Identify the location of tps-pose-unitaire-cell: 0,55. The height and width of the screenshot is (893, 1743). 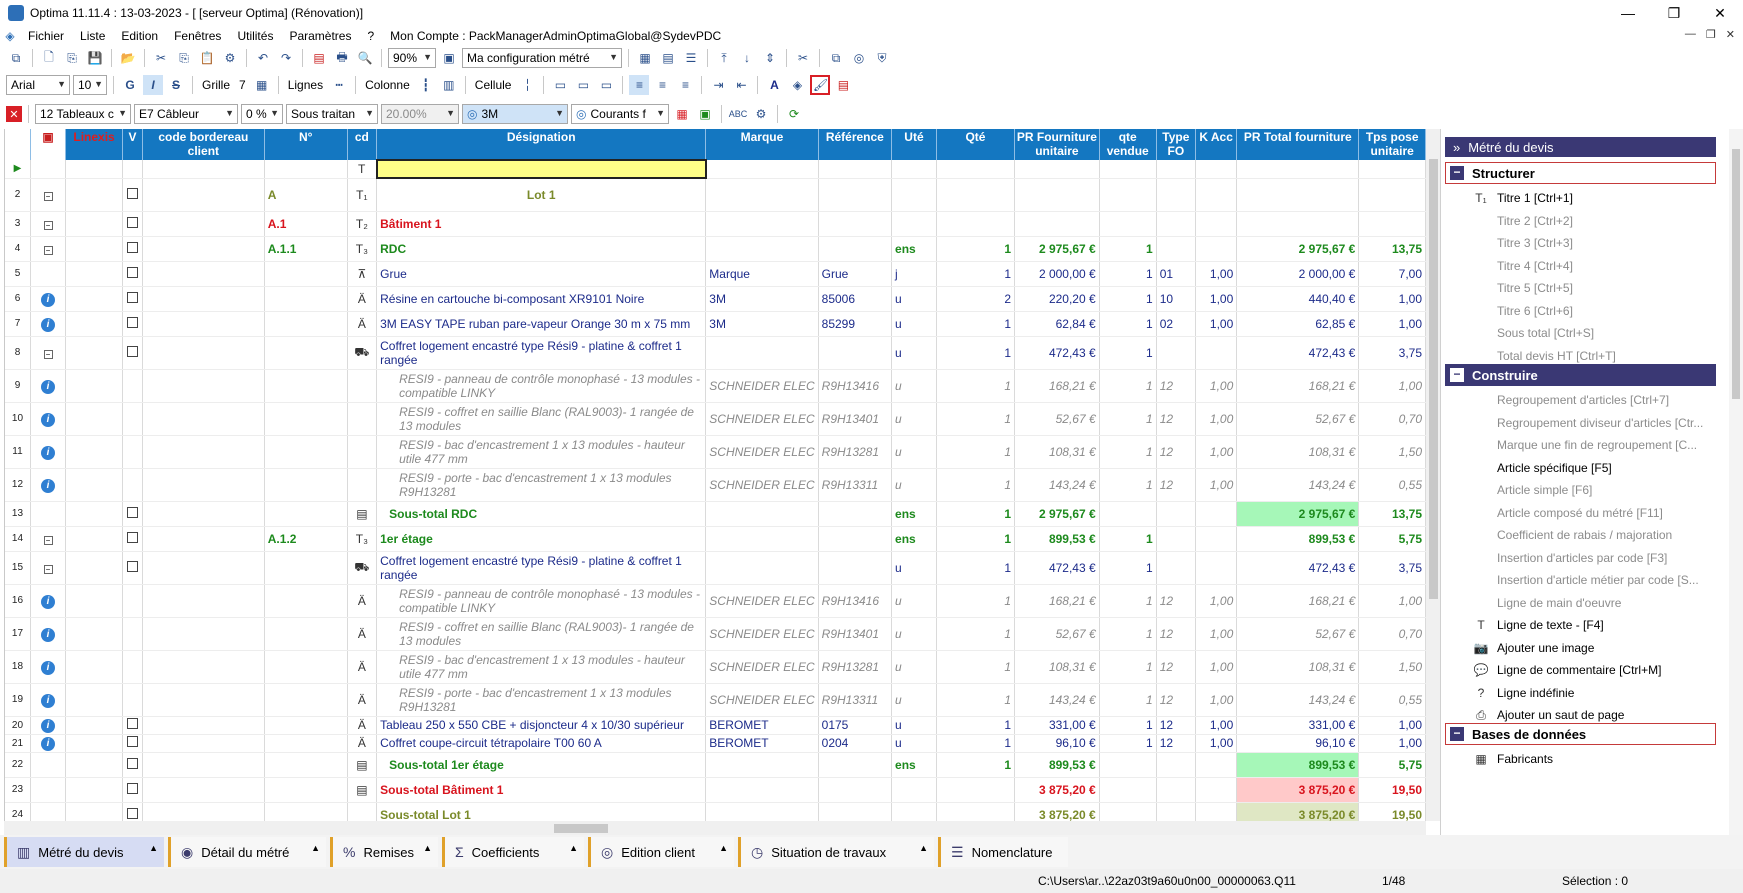
(1392, 700).